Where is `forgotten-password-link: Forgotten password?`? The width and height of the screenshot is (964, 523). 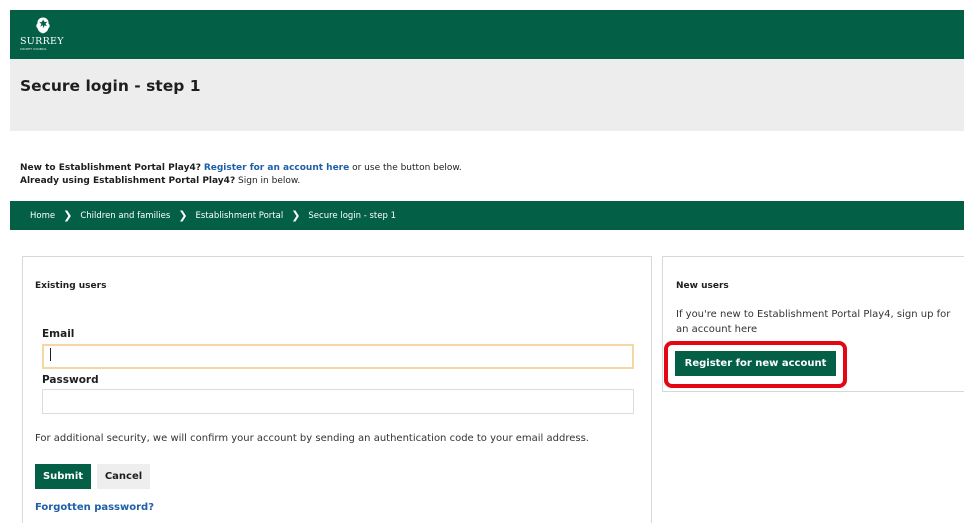
forgotten-password-link: Forgotten password? is located at coordinates (94, 507).